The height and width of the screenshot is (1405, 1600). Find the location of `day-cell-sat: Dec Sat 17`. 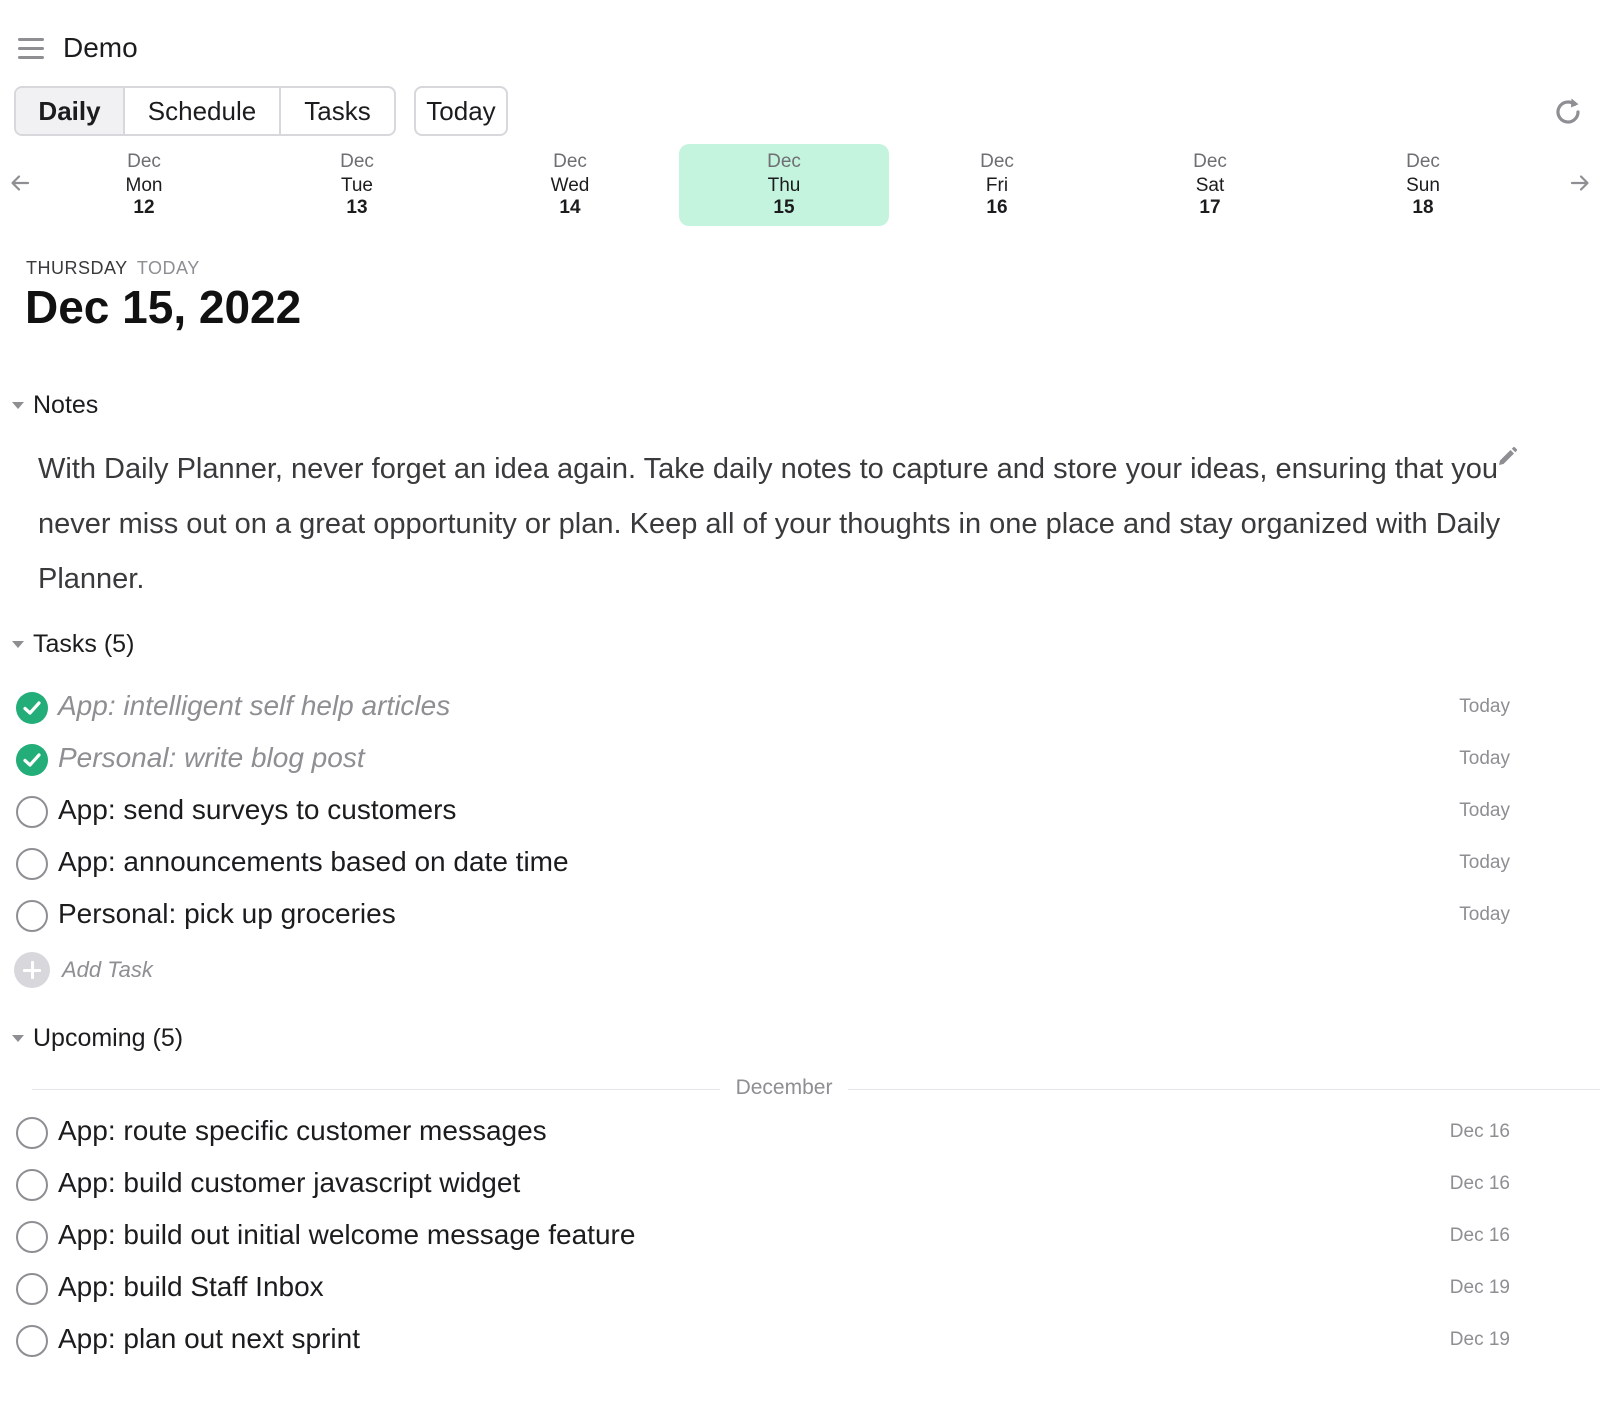

day-cell-sat: Dec Sat 17 is located at coordinates (1210, 185).